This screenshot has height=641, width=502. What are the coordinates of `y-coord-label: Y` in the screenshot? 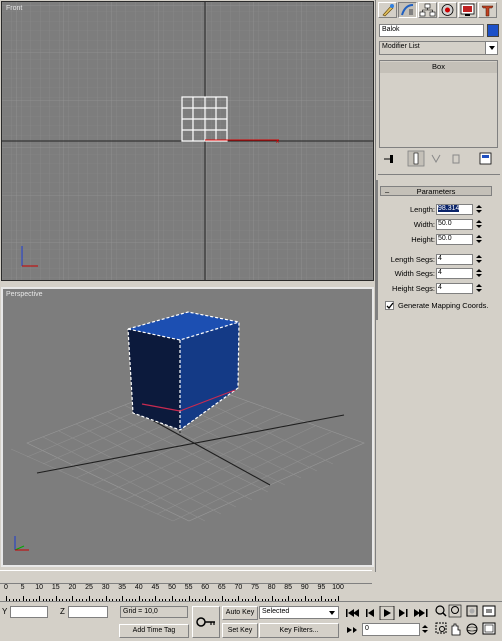 It's located at (5, 611).